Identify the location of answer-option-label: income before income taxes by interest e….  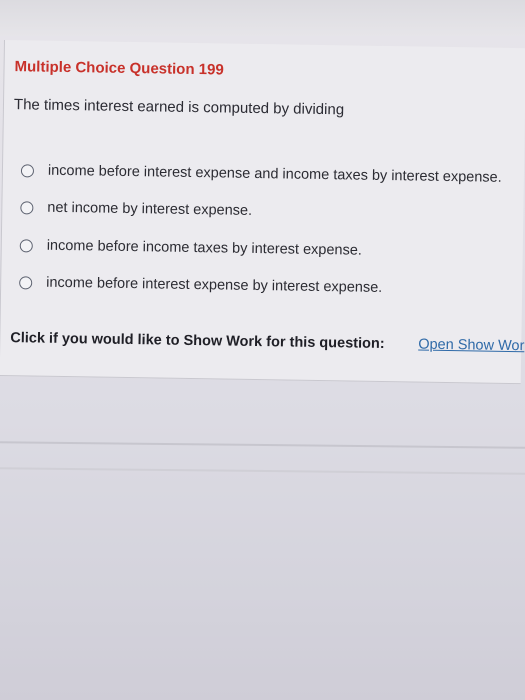
(204, 248).